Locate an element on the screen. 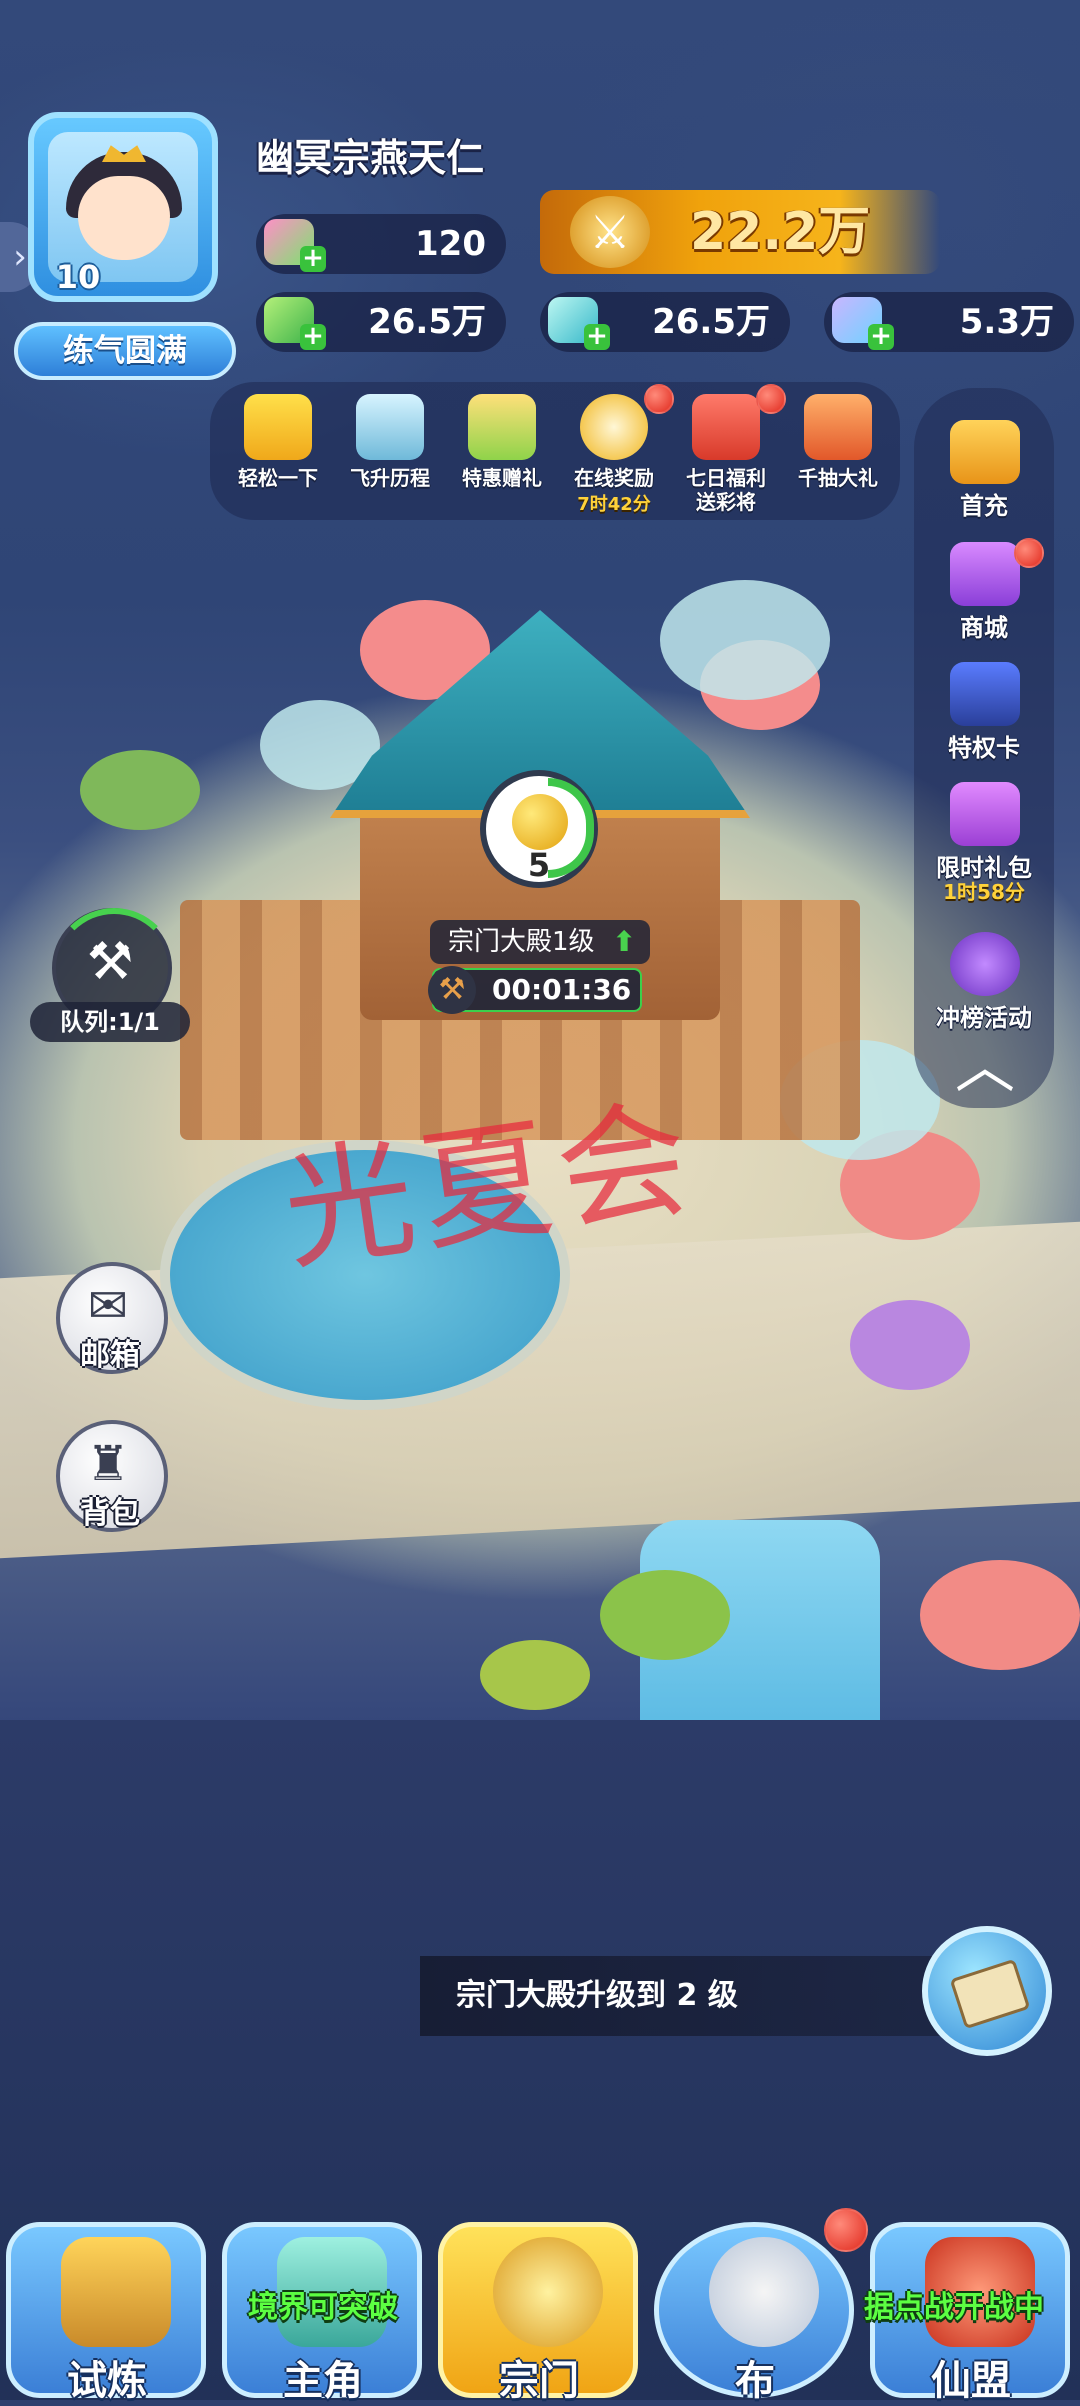 This screenshot has height=2406, width=1080. menu-ranking-event: 冲榜活动 is located at coordinates (984, 988).